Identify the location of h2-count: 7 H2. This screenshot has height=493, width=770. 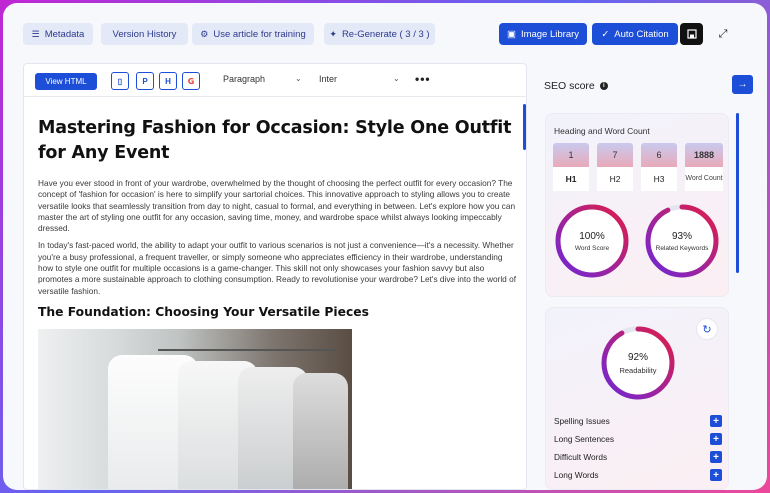
(615, 167).